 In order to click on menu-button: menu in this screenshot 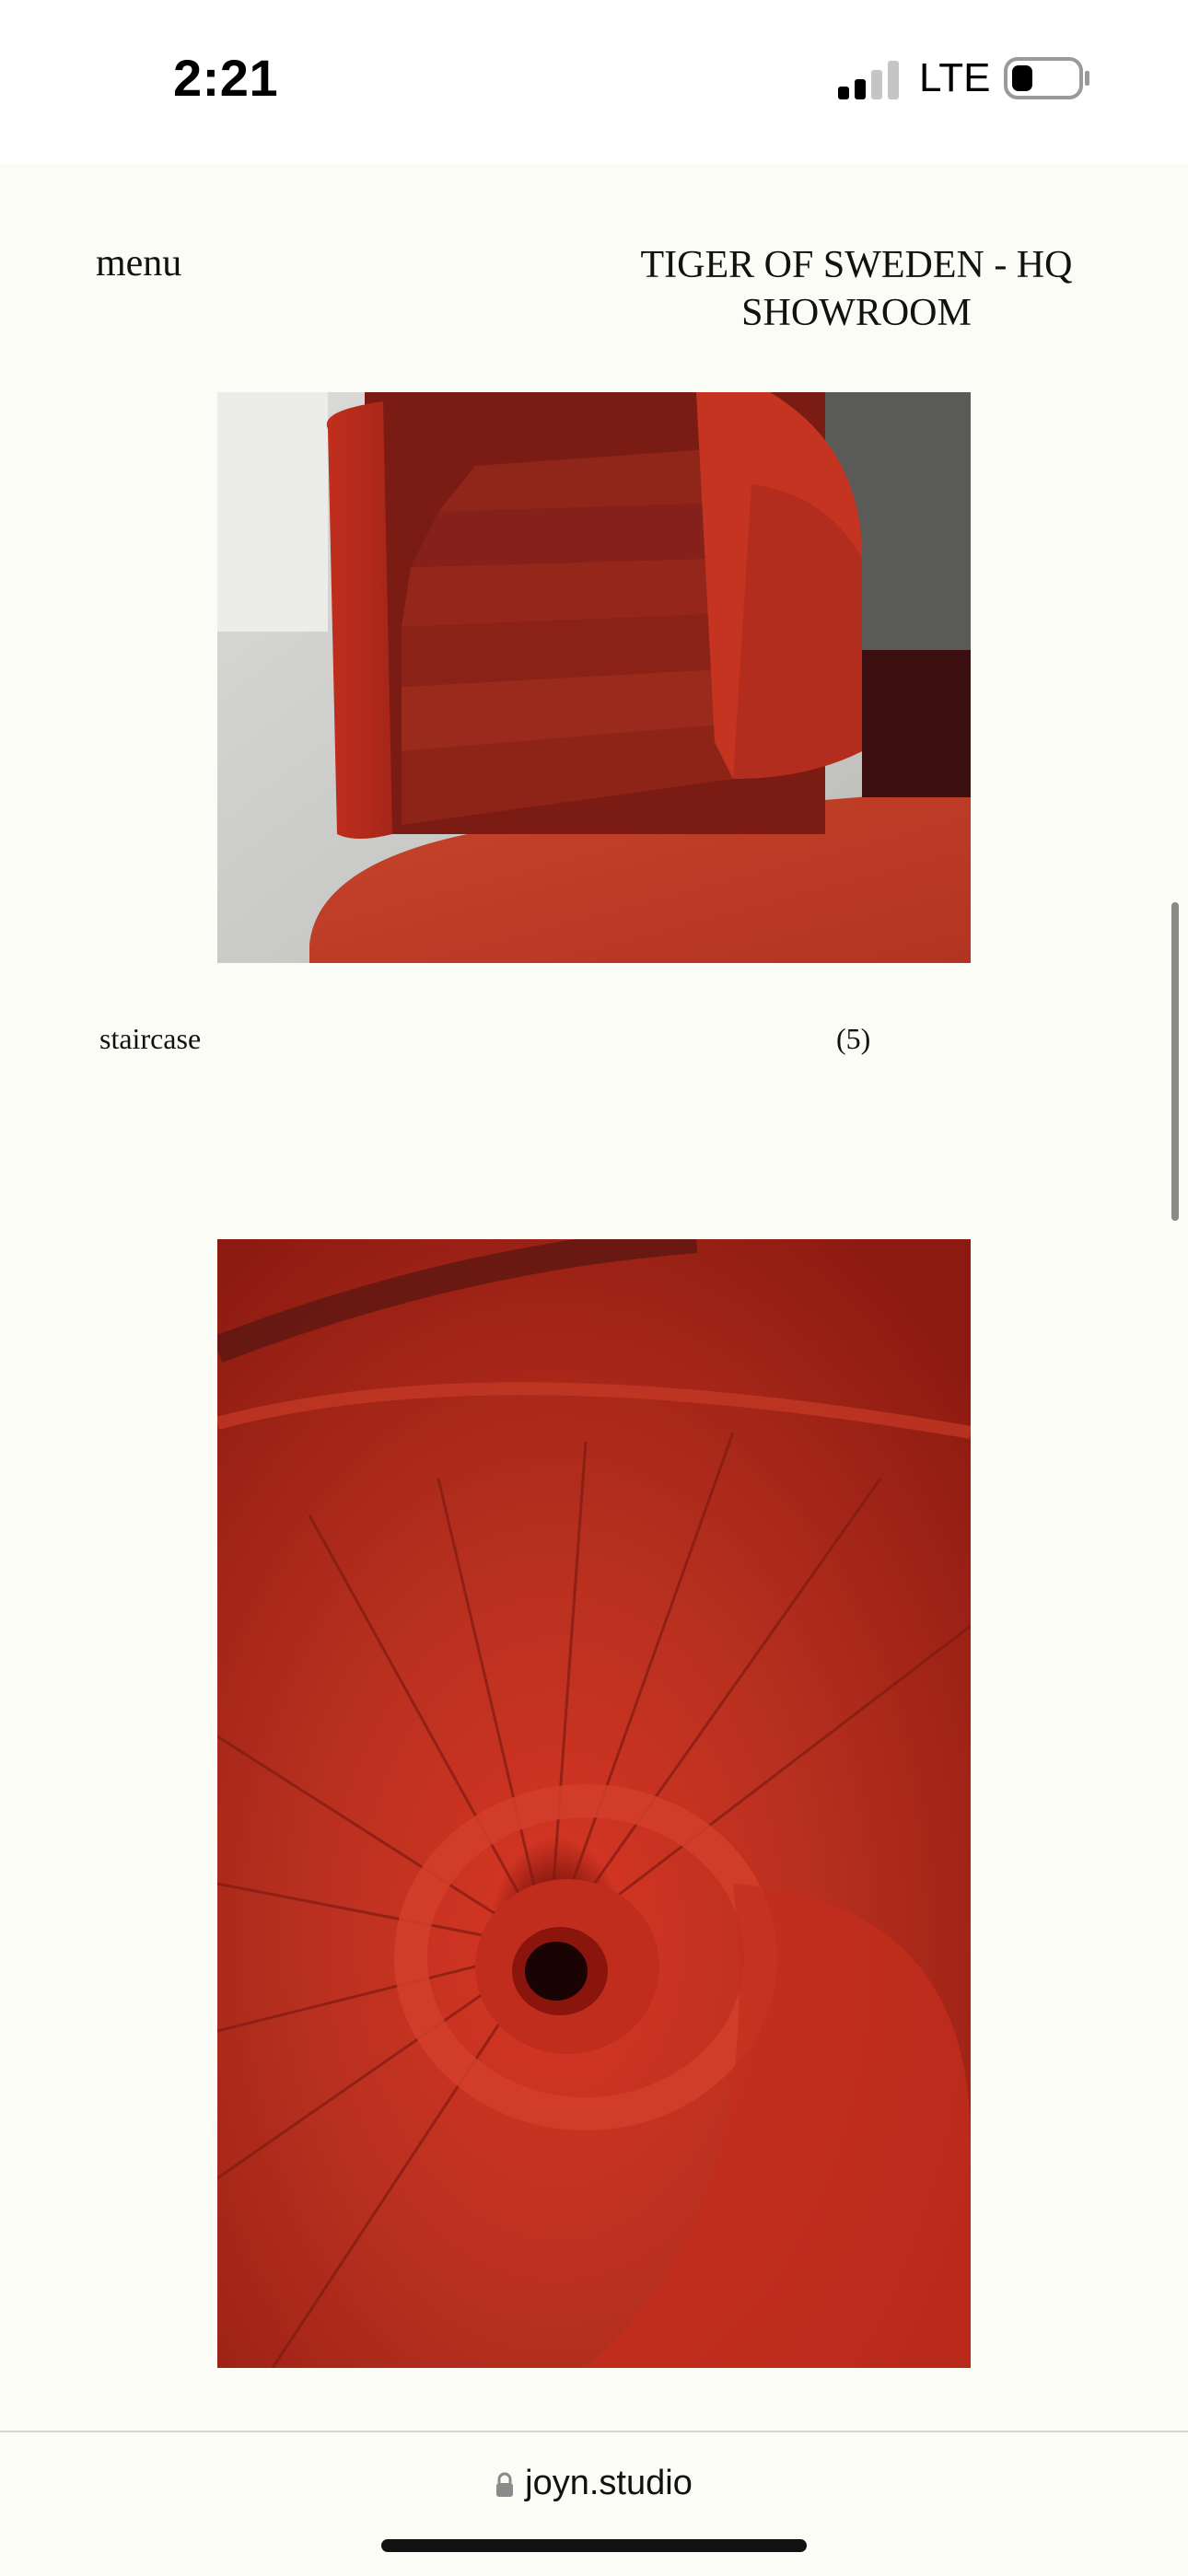, I will do `click(138, 263)`.